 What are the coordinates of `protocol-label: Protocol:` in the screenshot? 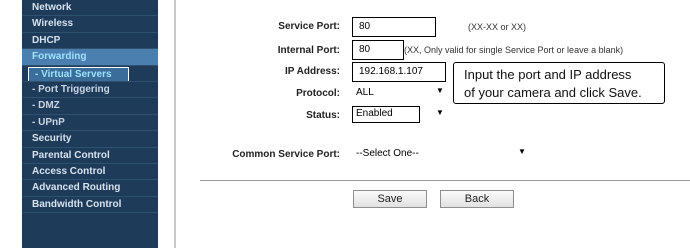 It's located at (318, 93).